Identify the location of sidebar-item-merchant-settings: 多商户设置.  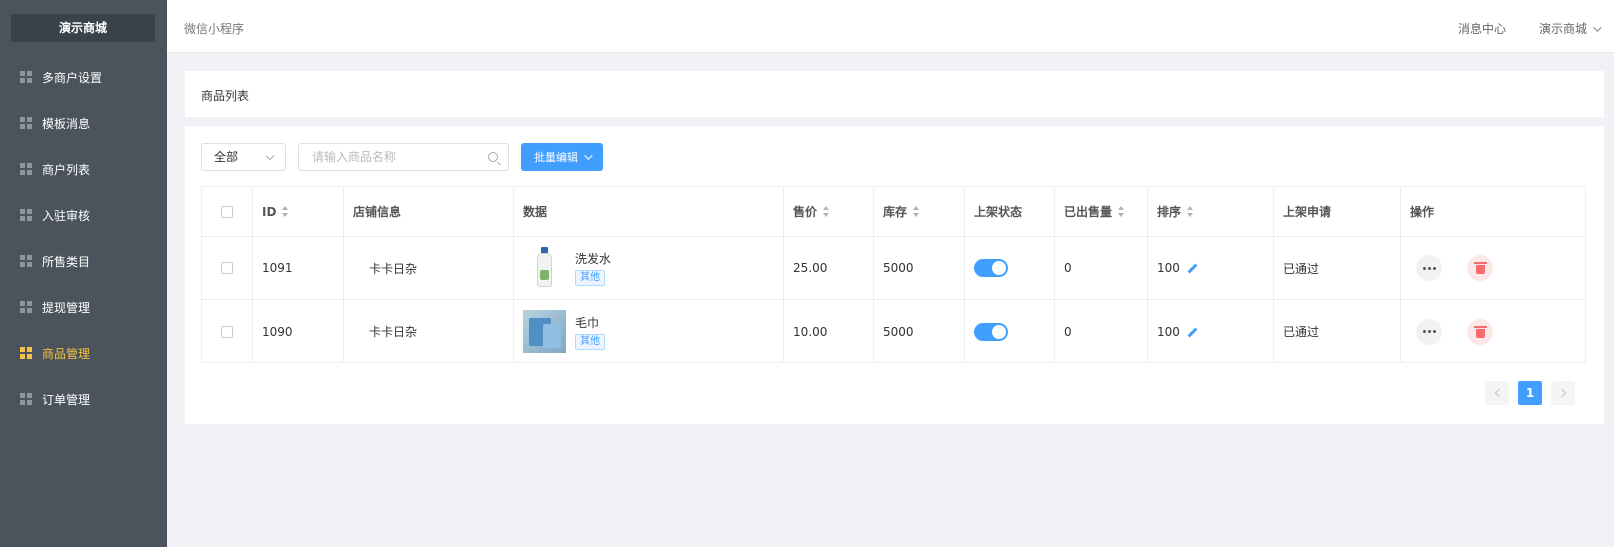
(83, 77).